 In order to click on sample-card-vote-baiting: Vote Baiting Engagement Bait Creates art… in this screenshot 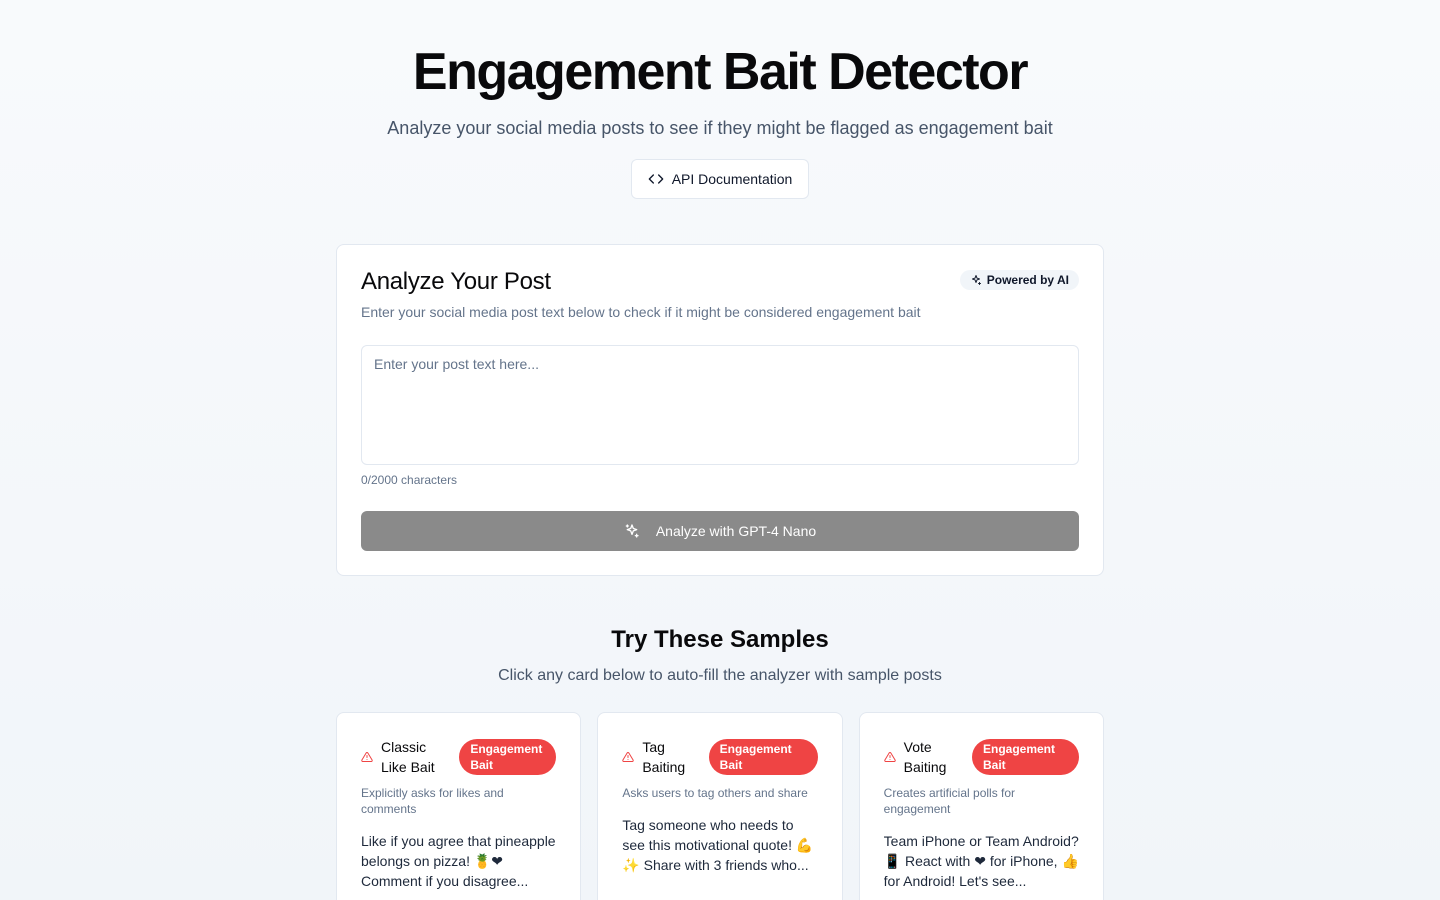, I will do `click(981, 806)`.